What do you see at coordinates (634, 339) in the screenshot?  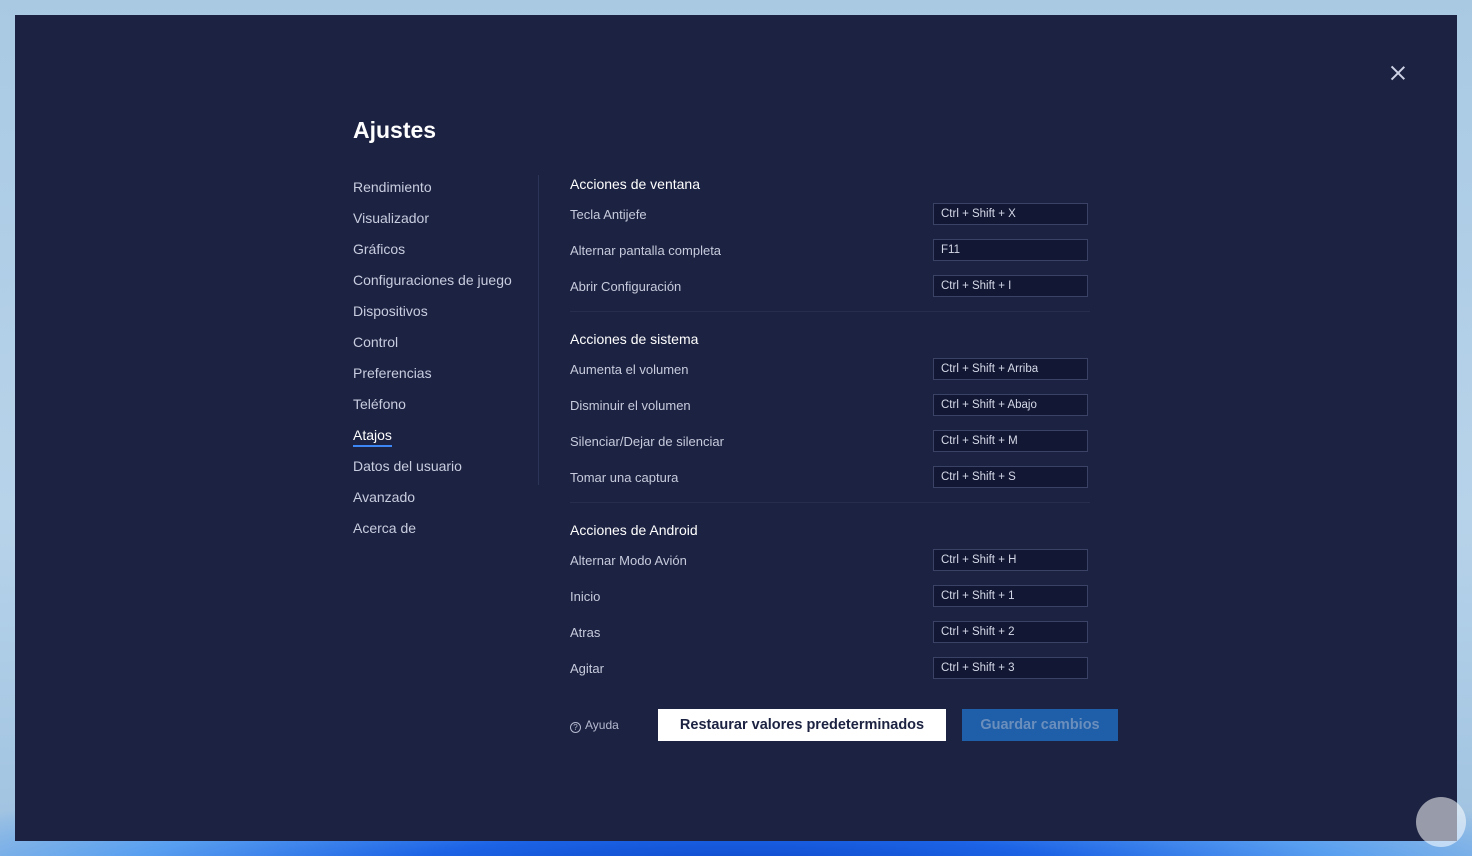 I see `section-title-sistema: Acciones de sistema` at bounding box center [634, 339].